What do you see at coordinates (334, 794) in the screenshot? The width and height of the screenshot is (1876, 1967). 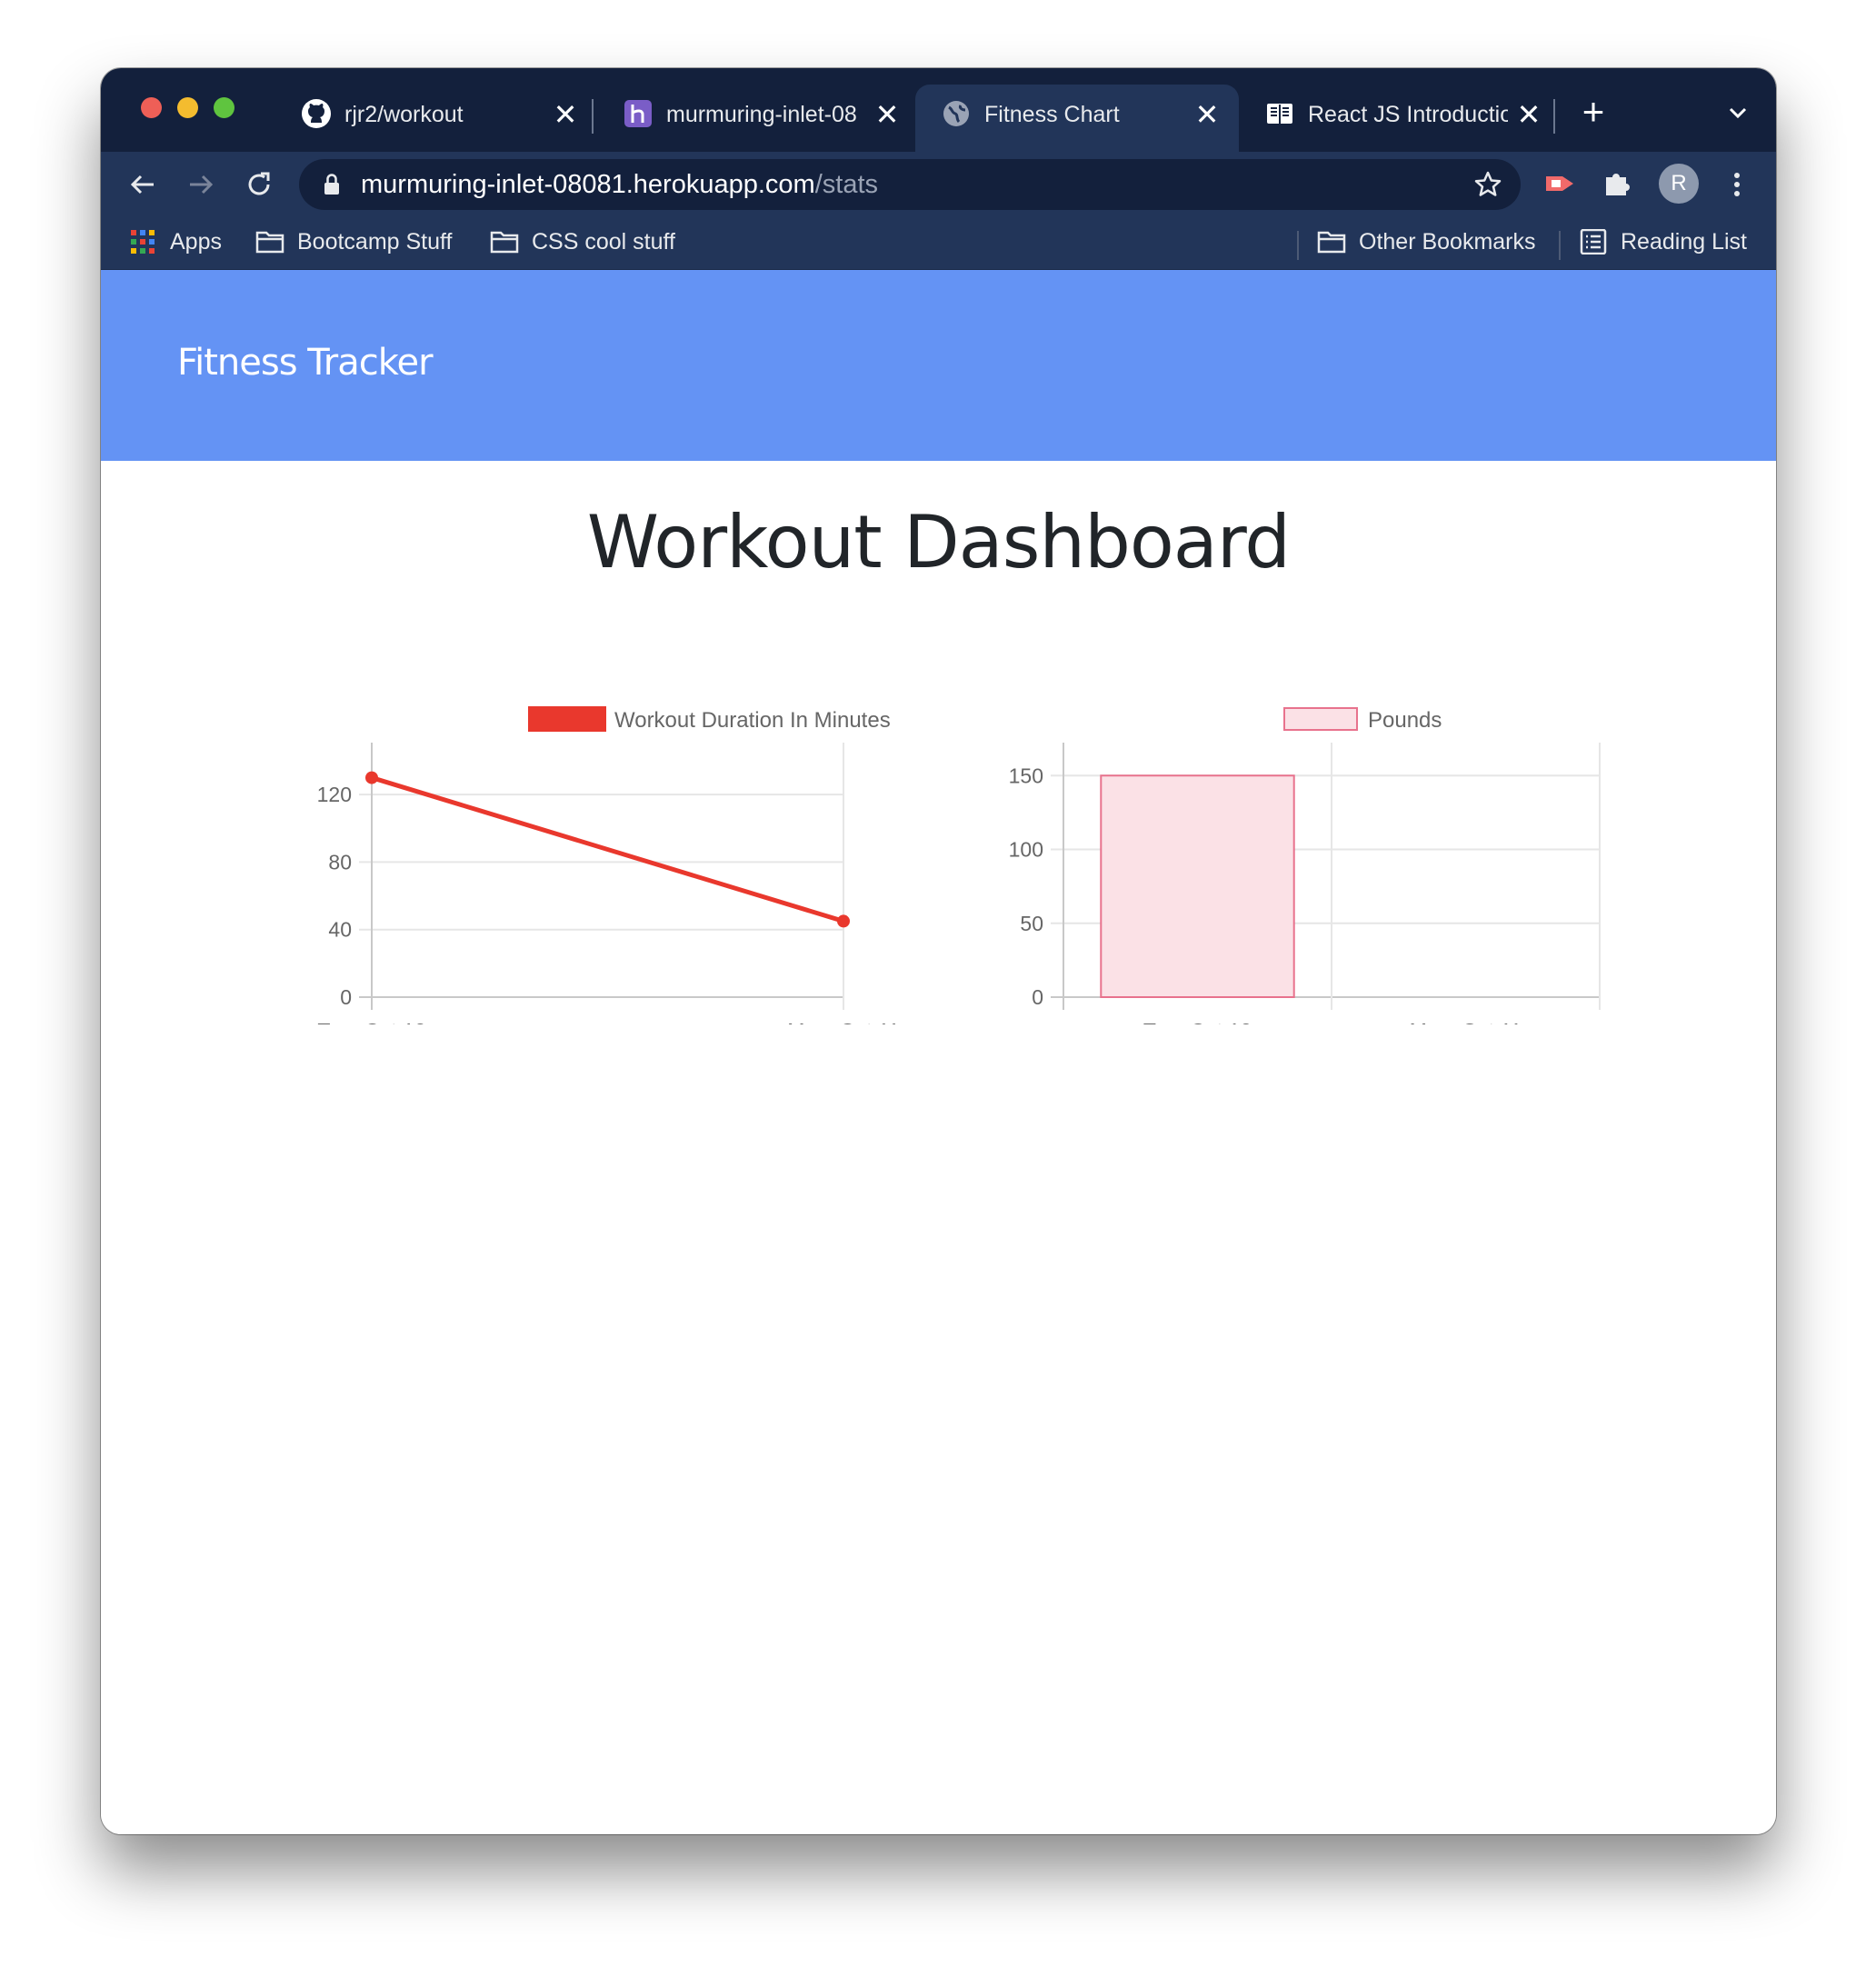 I see `y-tick-label: 120` at bounding box center [334, 794].